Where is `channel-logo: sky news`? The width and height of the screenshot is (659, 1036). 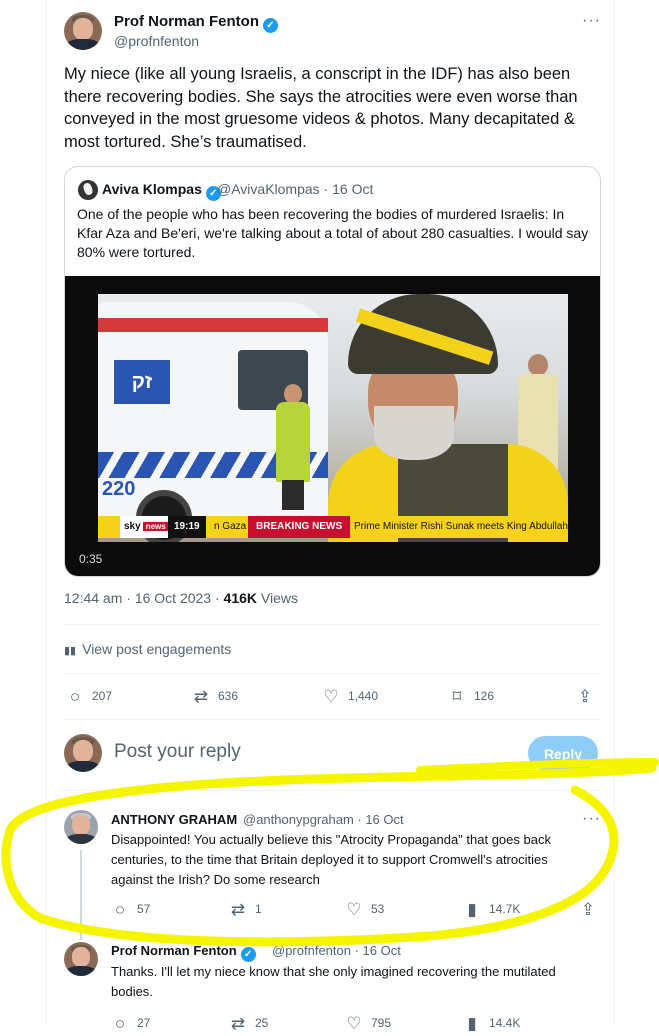
channel-logo: sky news is located at coordinates (146, 527).